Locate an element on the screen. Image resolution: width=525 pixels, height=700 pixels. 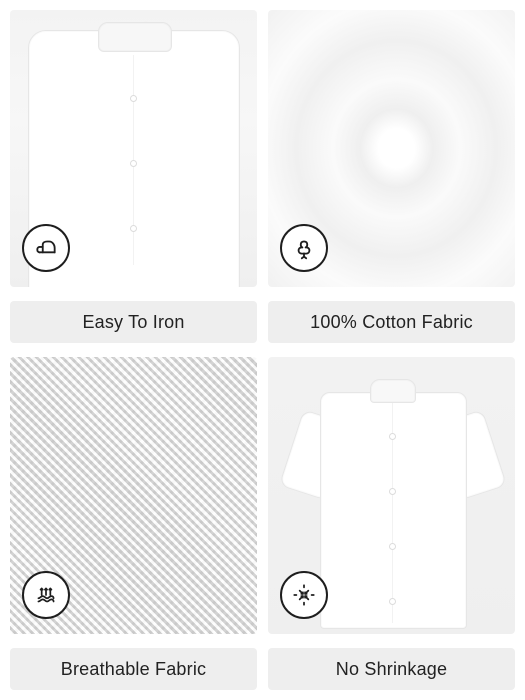
cotton-icon is located at coordinates (304, 248).